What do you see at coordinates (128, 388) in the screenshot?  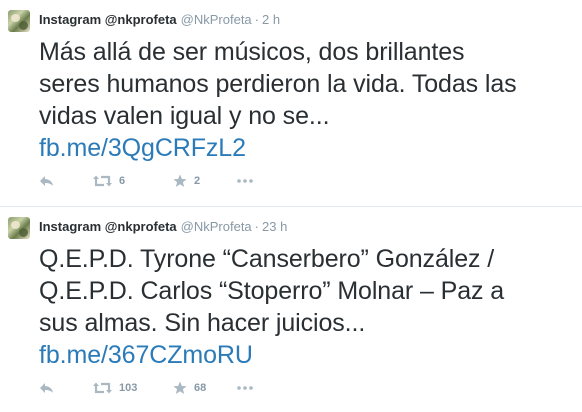 I see `retweet-count: 103` at bounding box center [128, 388].